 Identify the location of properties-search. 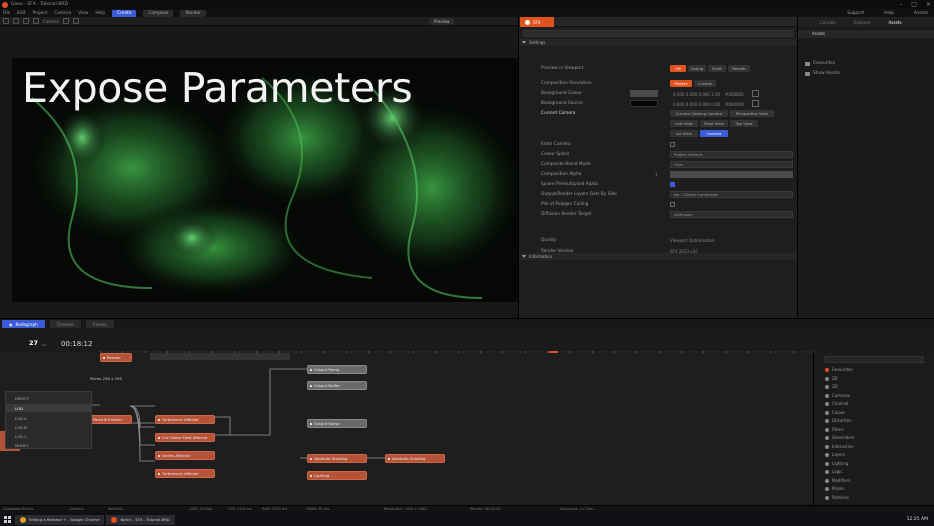
(658, 33).